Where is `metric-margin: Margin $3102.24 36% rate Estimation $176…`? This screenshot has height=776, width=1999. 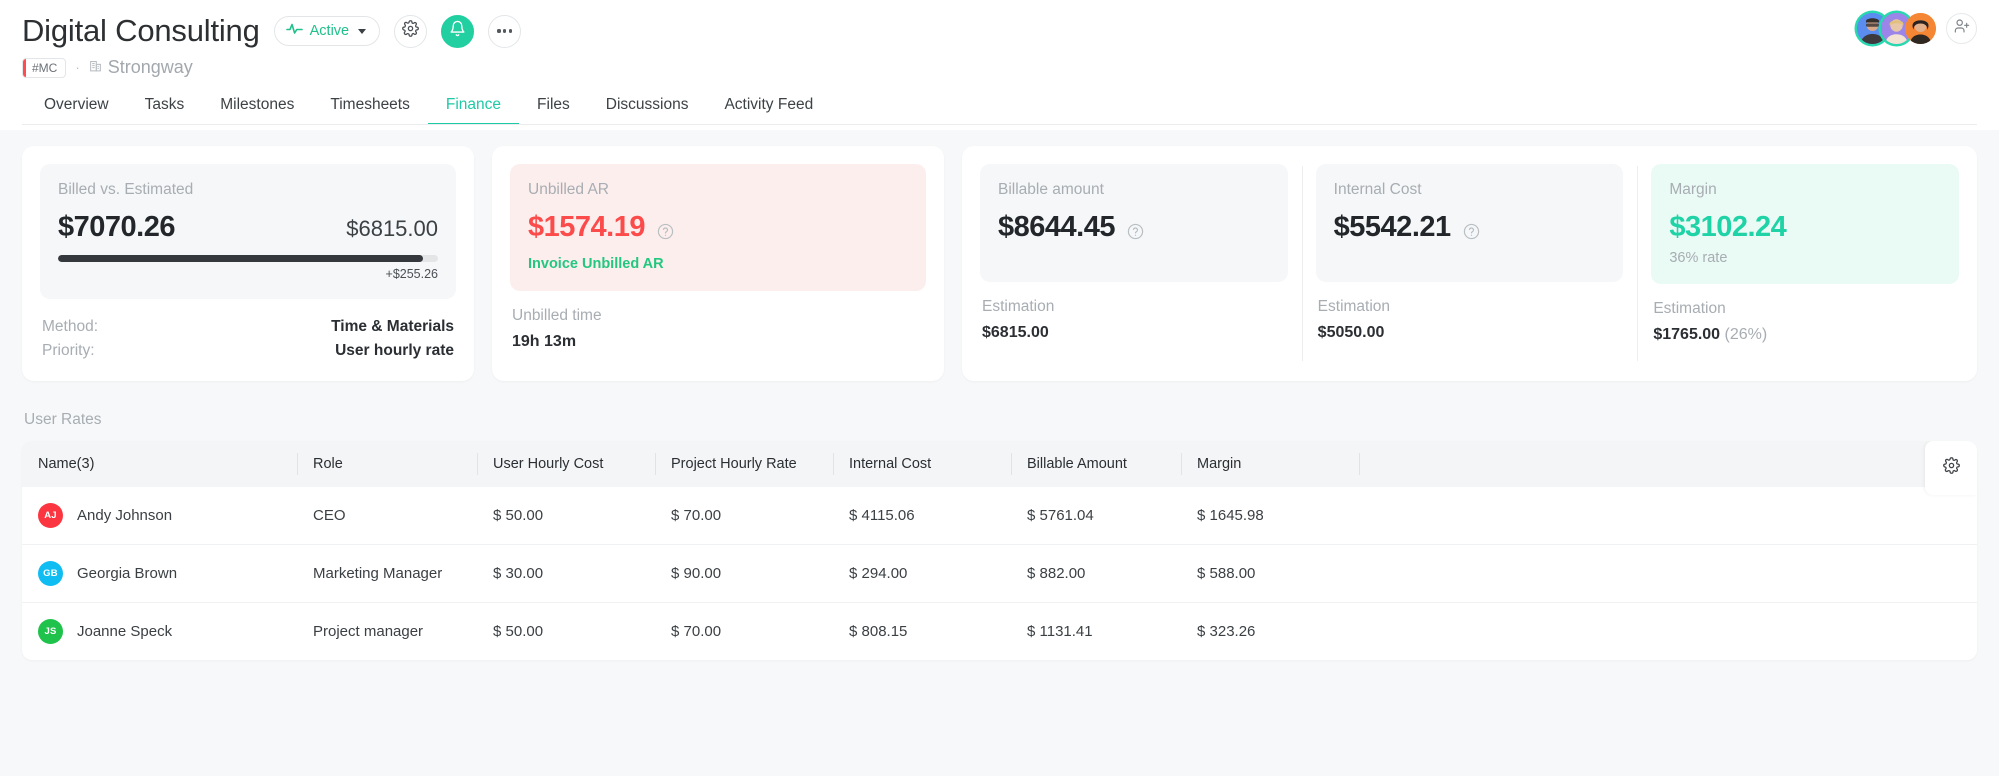 metric-margin: Margin $3102.24 36% rate Estimation $176… is located at coordinates (1798, 263).